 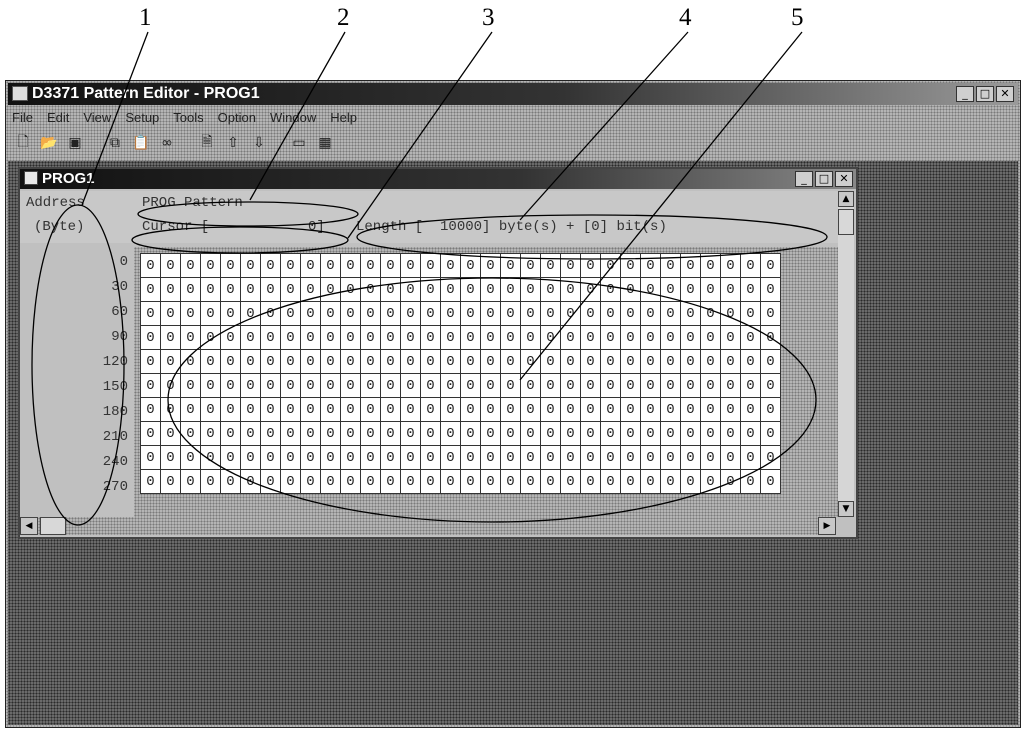 I want to click on binary-view-icon: ▭, so click(x=299, y=143).